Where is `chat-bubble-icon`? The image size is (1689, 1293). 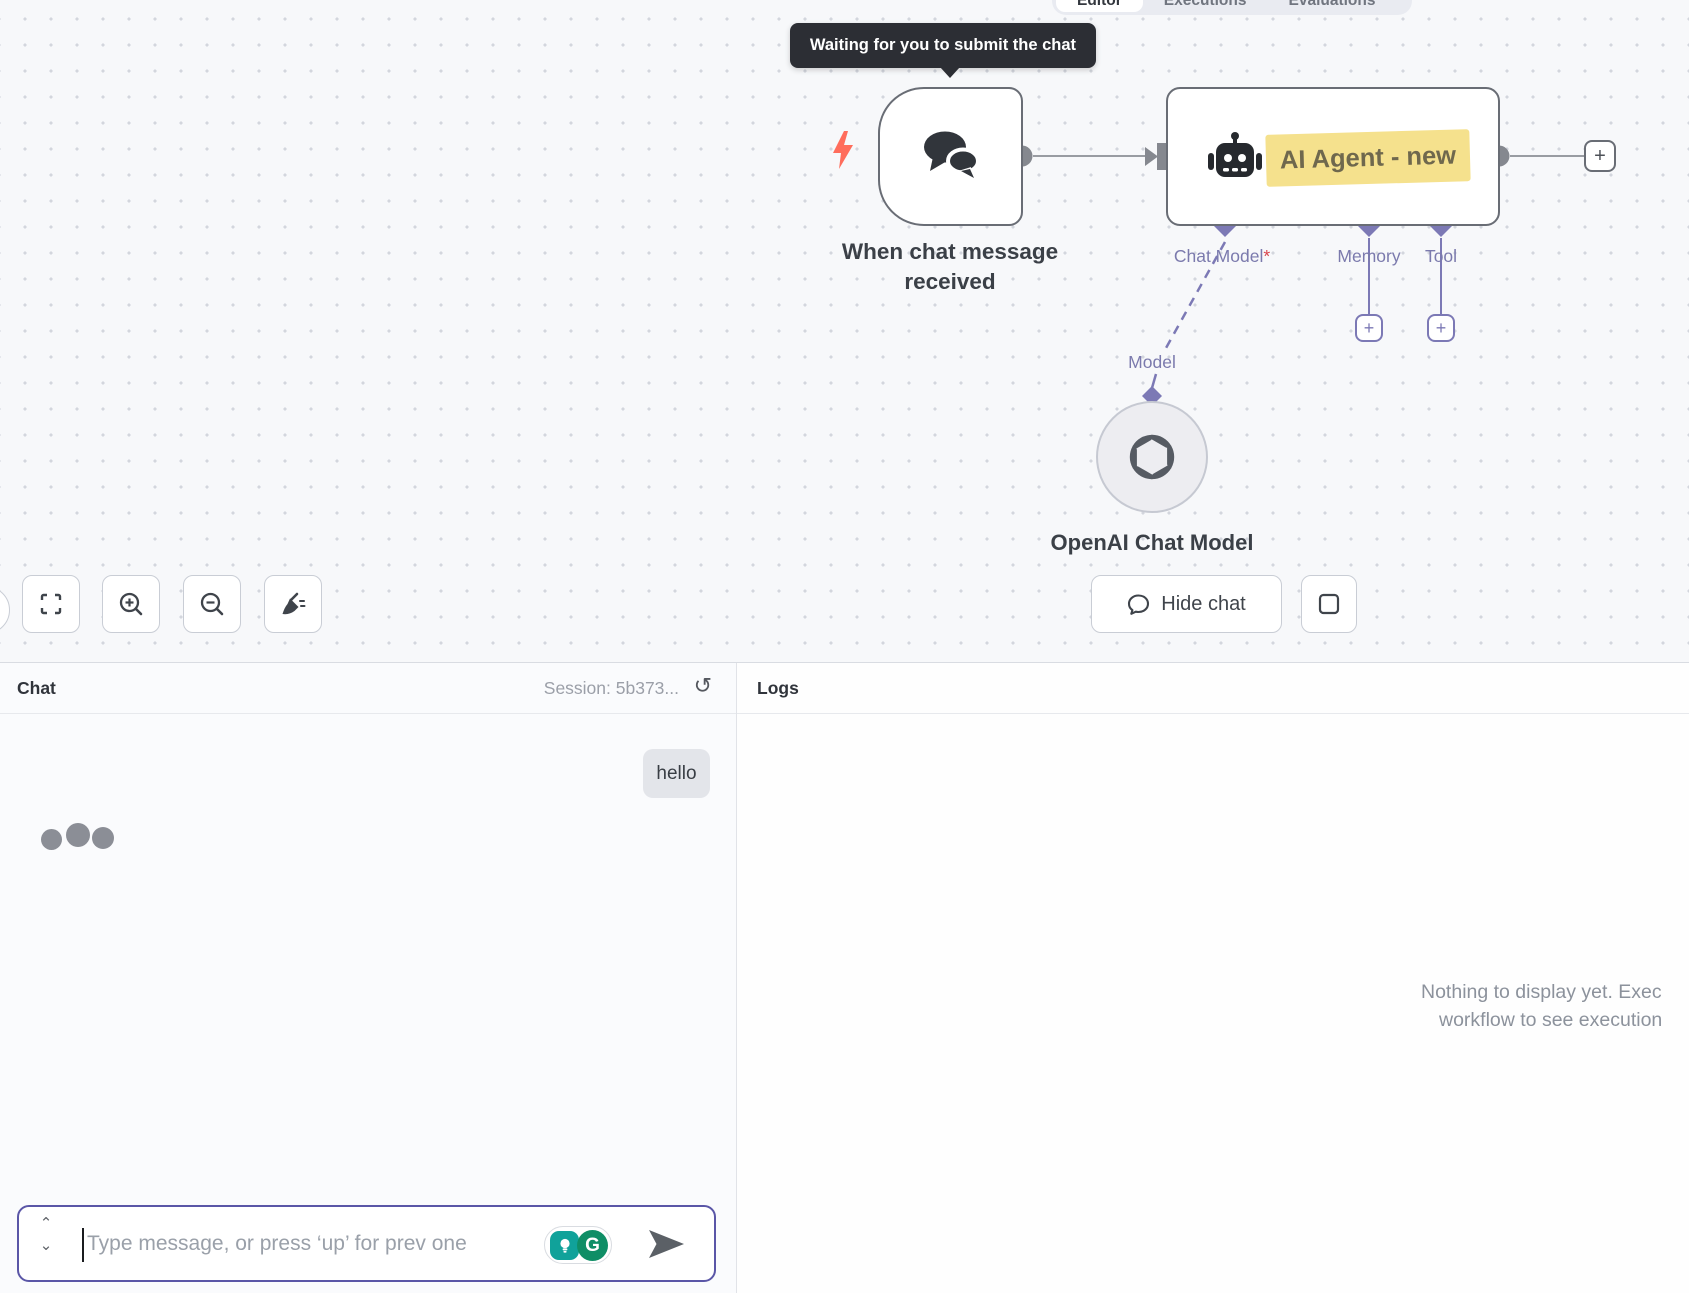
chat-bubble-icon is located at coordinates (1139, 604).